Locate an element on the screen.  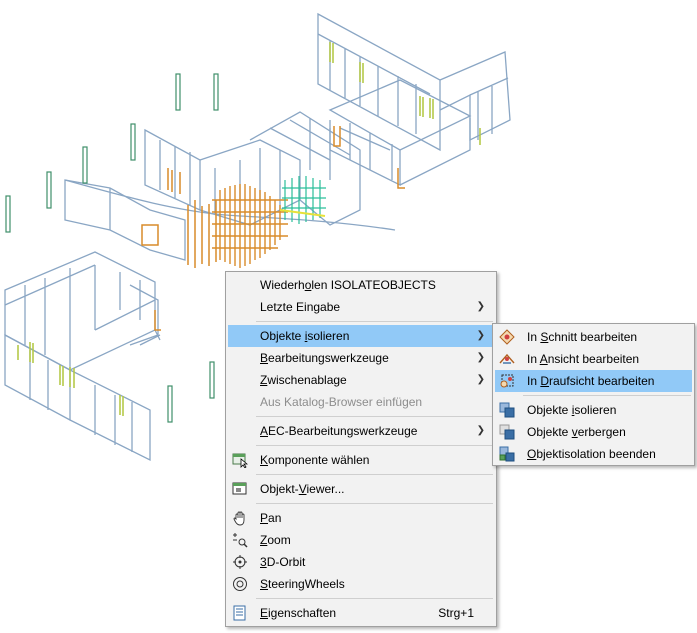
submenu-item-isolate-objects: Objekte isolieren is located at coordinates (593, 410).